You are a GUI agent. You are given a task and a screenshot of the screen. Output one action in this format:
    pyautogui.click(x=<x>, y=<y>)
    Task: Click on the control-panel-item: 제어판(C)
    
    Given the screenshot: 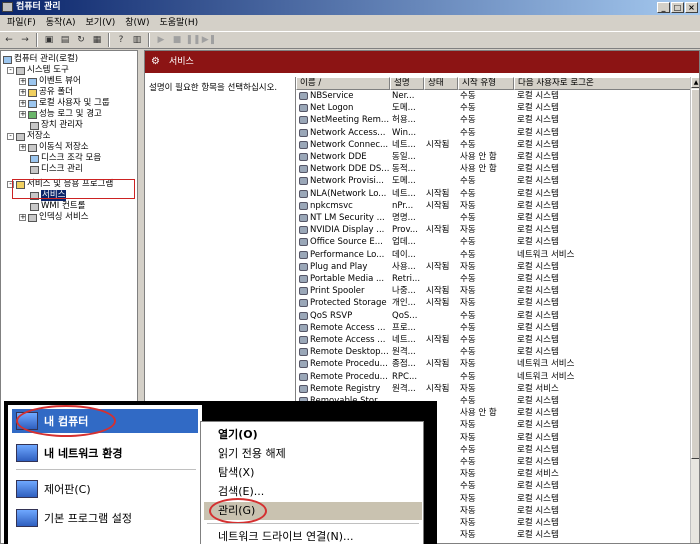 What is the action you would take?
    pyautogui.click(x=105, y=489)
    